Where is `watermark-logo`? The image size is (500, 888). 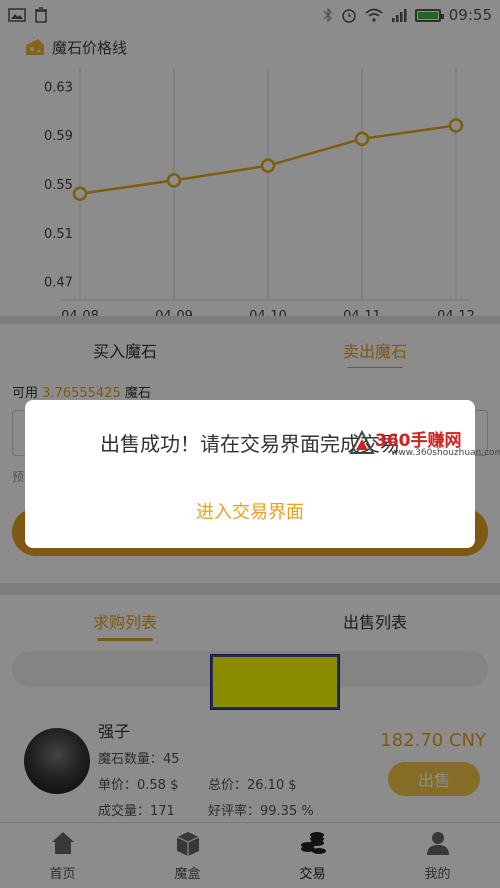
watermark-logo is located at coordinates (362, 442).